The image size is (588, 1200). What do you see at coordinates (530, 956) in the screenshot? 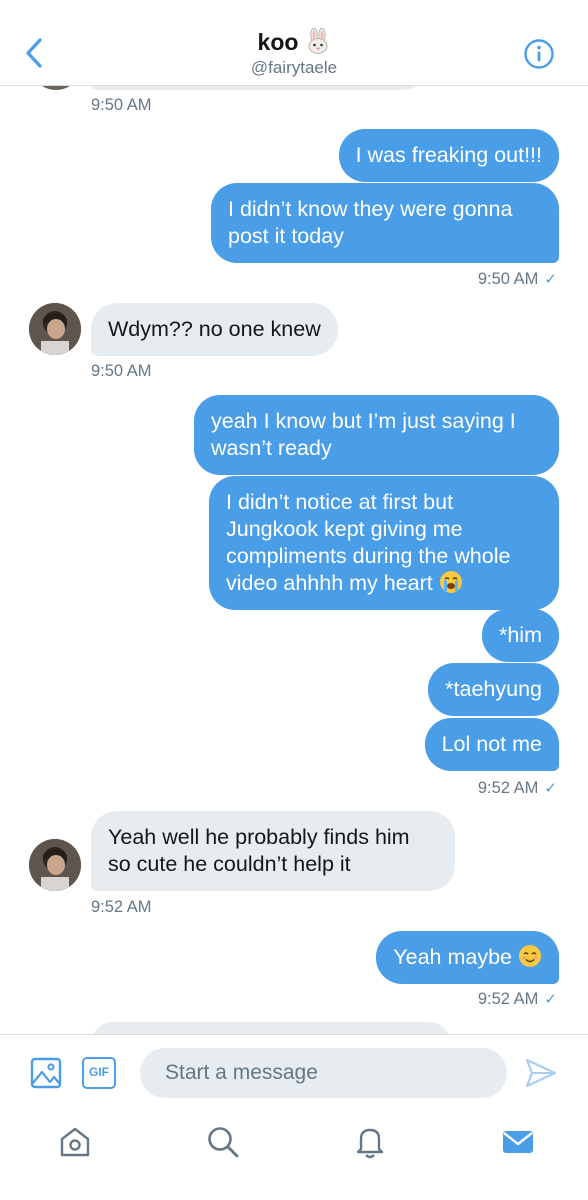
I see `smiling-face-emoji-icon` at bounding box center [530, 956].